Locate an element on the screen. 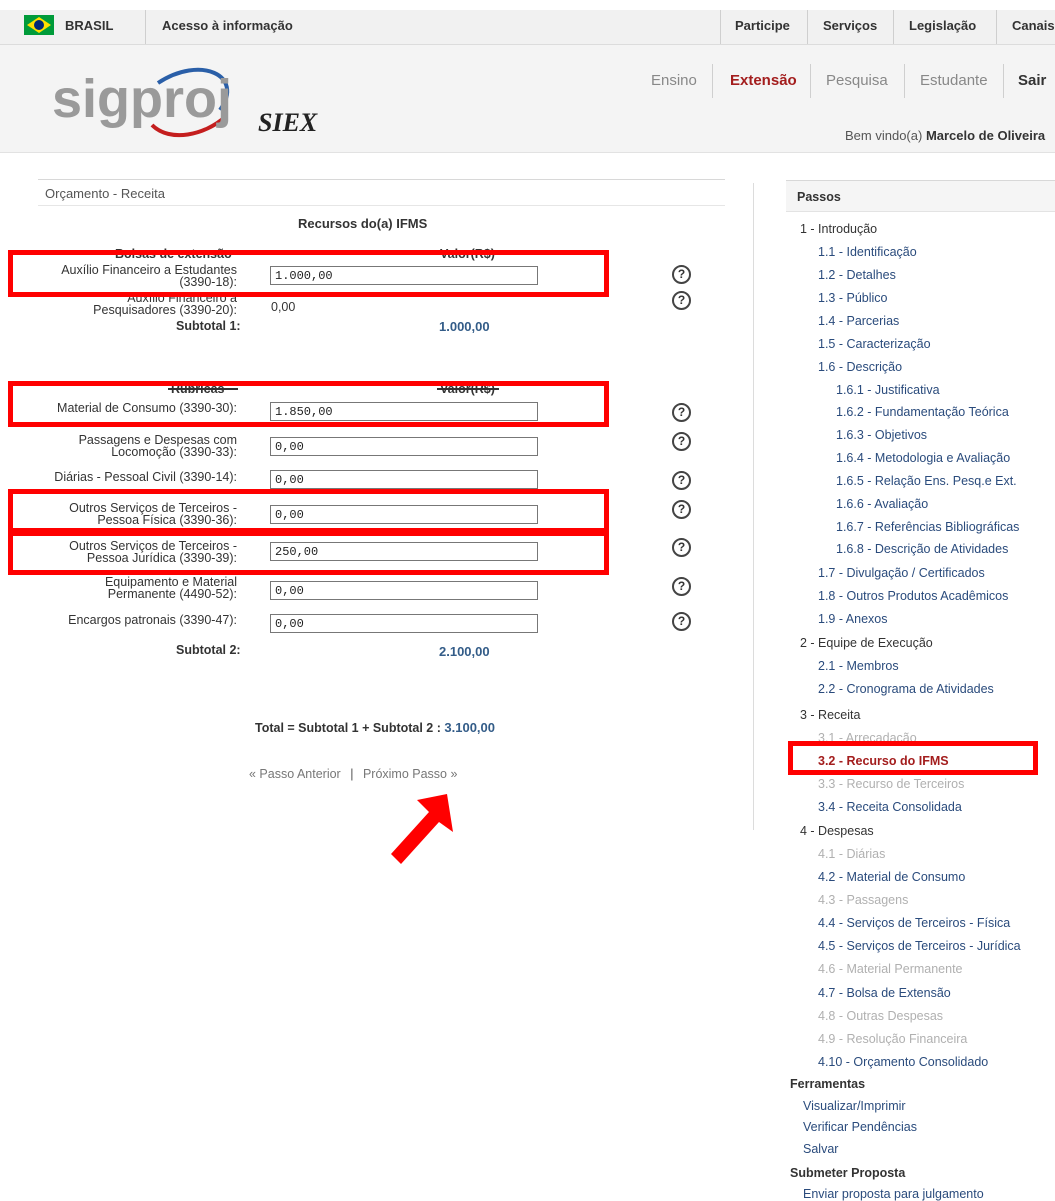 Image resolution: width=1055 pixels, height=1201 pixels. sidebar-item: 1.5 - Caracterização is located at coordinates (874, 344).